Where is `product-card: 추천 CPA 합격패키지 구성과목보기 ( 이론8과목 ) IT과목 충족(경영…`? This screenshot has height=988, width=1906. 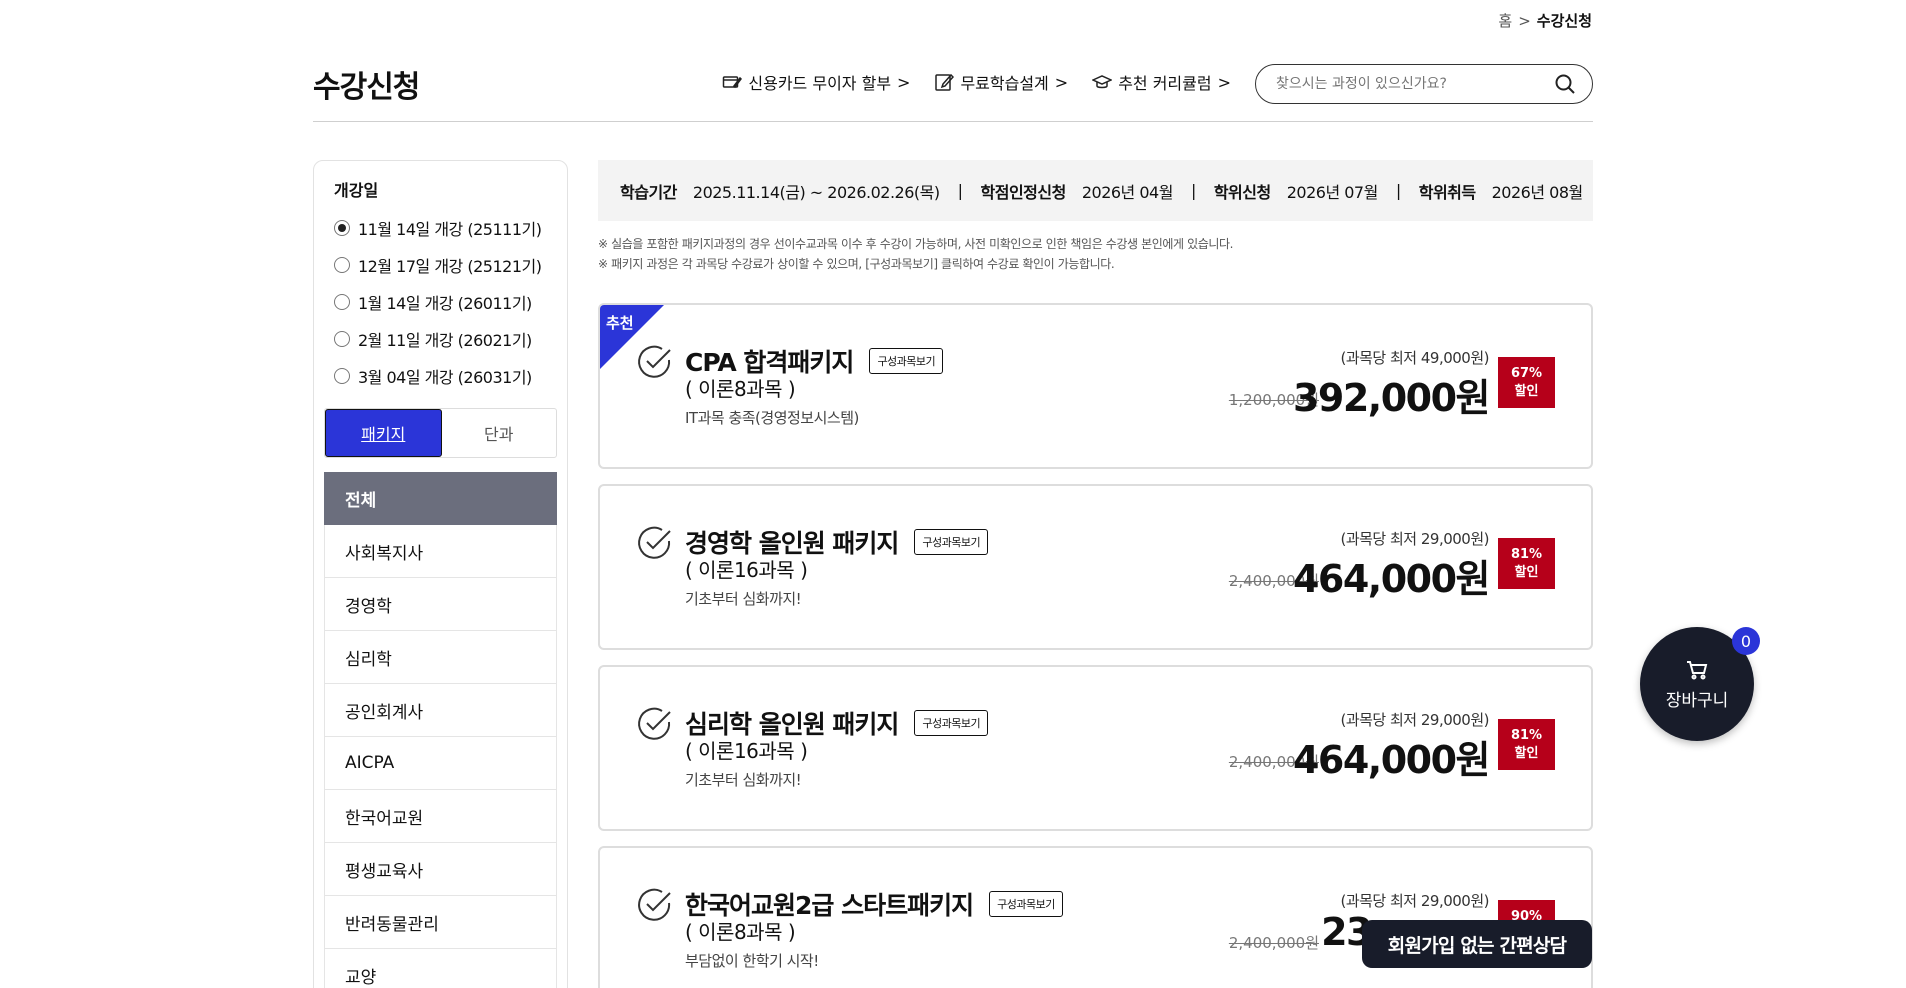 product-card: 추천 CPA 합격패키지 구성과목보기 ( 이론8과목 ) IT과목 충족(경영… is located at coordinates (1095, 386).